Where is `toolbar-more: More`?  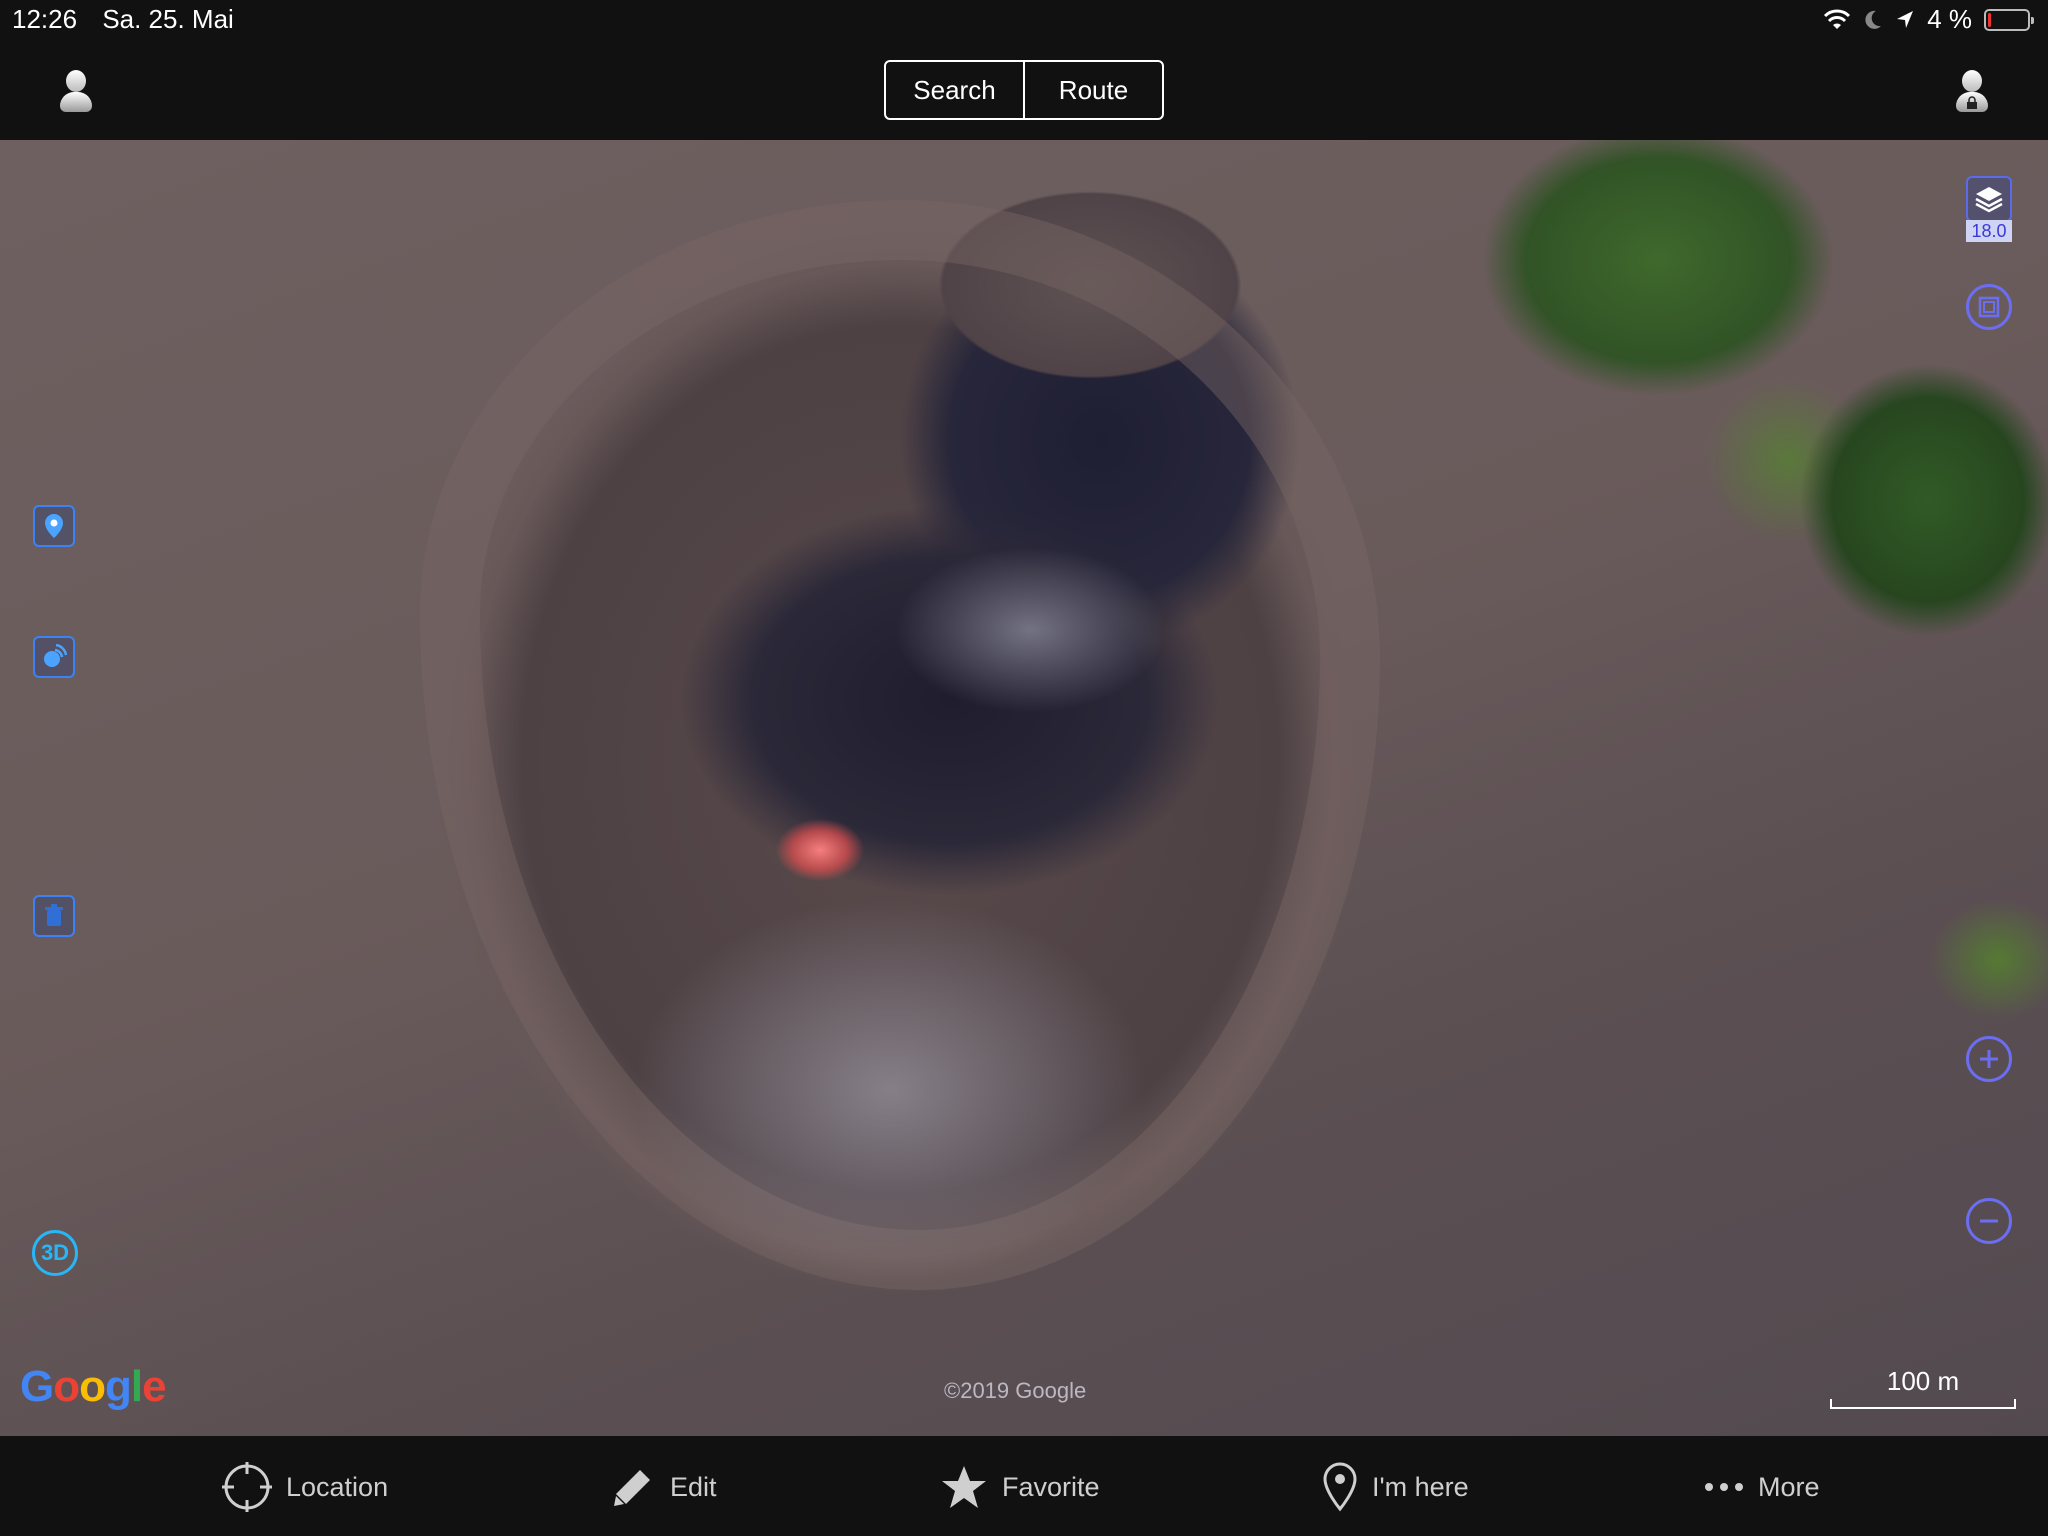
toolbar-more: More is located at coordinates (1762, 1487).